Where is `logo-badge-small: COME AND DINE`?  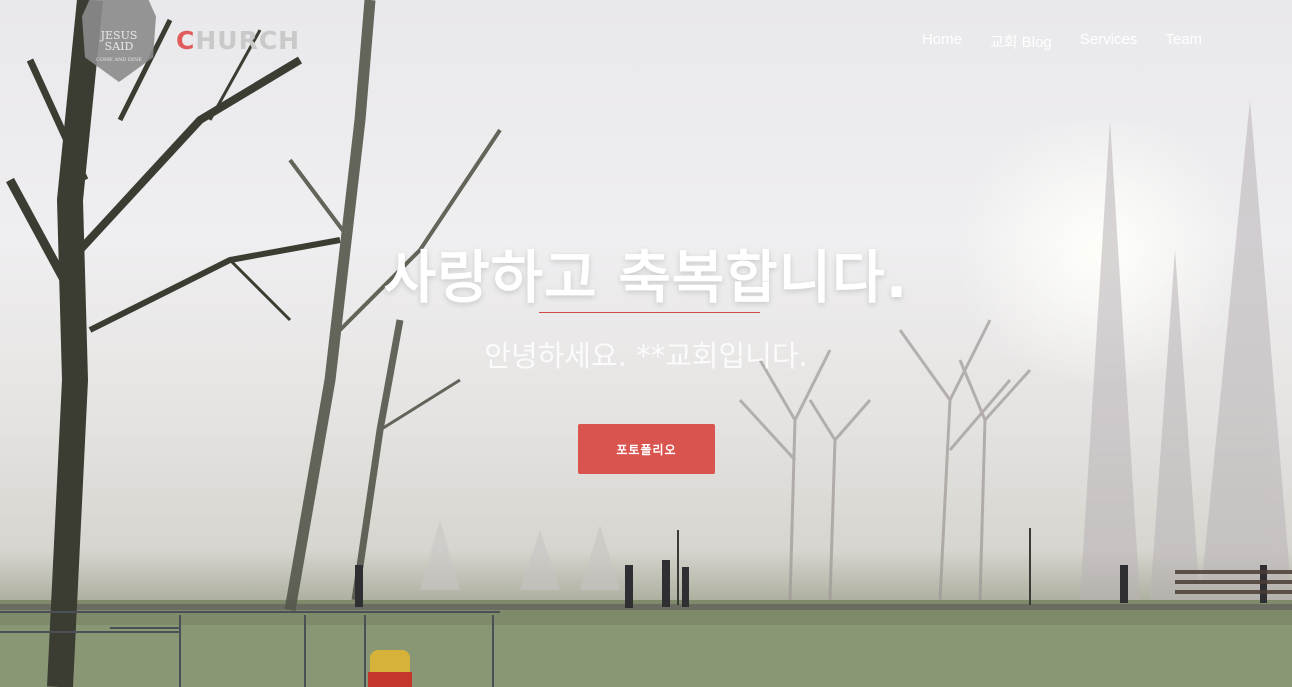 logo-badge-small: COME AND DINE is located at coordinates (119, 60).